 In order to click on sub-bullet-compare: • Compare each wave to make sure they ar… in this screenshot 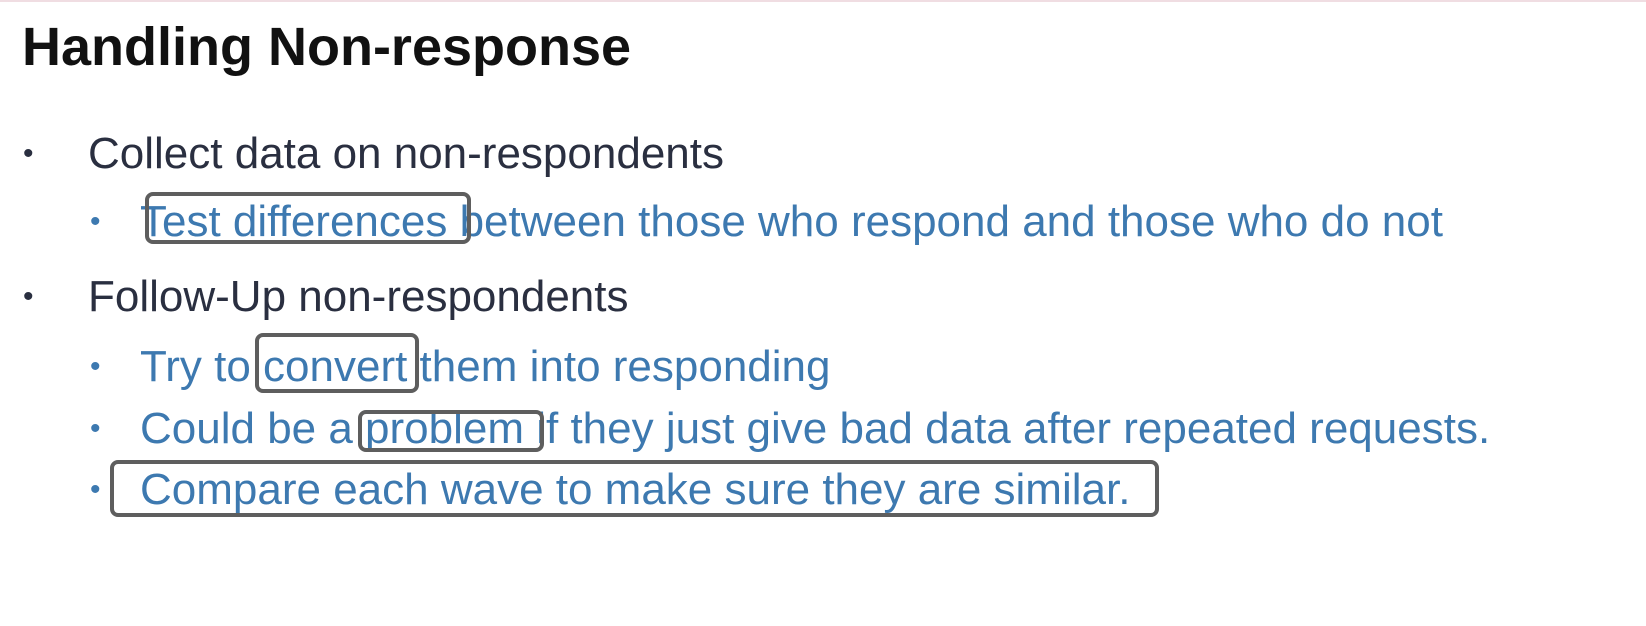, I will do `click(610, 489)`.